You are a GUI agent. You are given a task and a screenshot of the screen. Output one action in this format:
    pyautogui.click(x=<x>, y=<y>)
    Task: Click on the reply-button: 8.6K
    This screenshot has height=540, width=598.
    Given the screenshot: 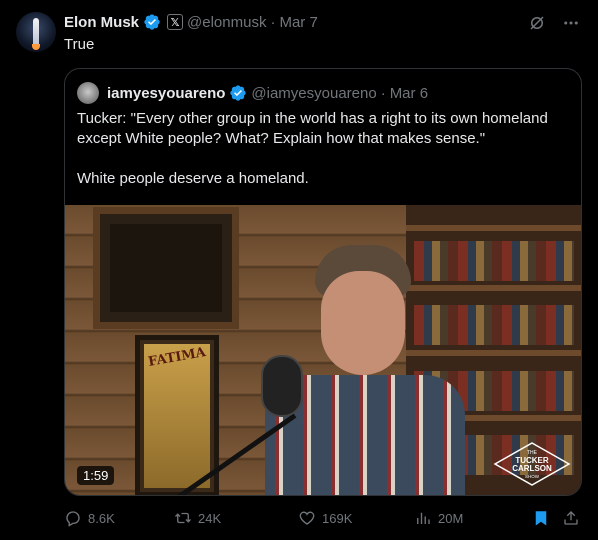 What is the action you would take?
    pyautogui.click(x=89, y=518)
    